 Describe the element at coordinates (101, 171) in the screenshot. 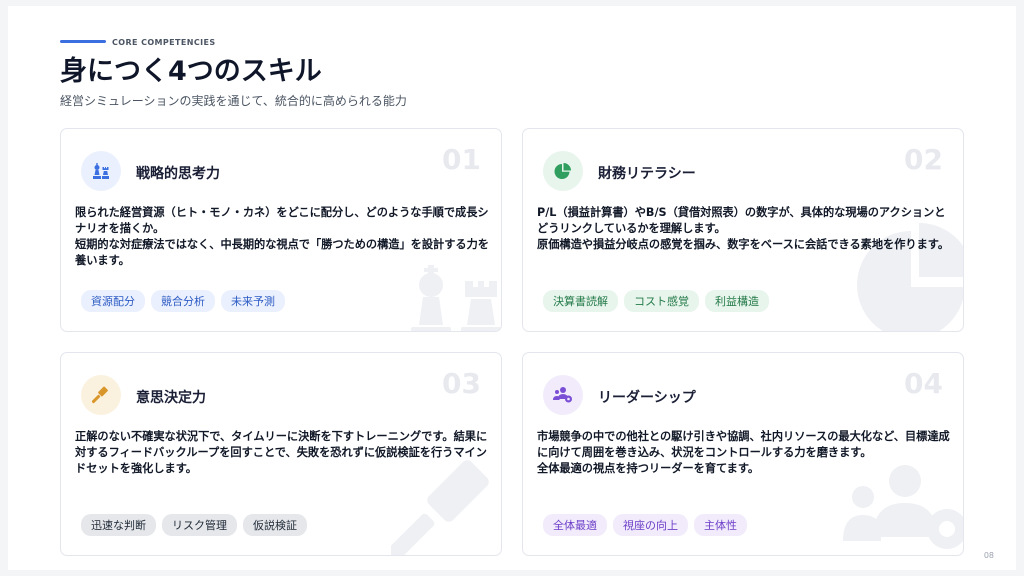

I see `chess-icon` at that location.